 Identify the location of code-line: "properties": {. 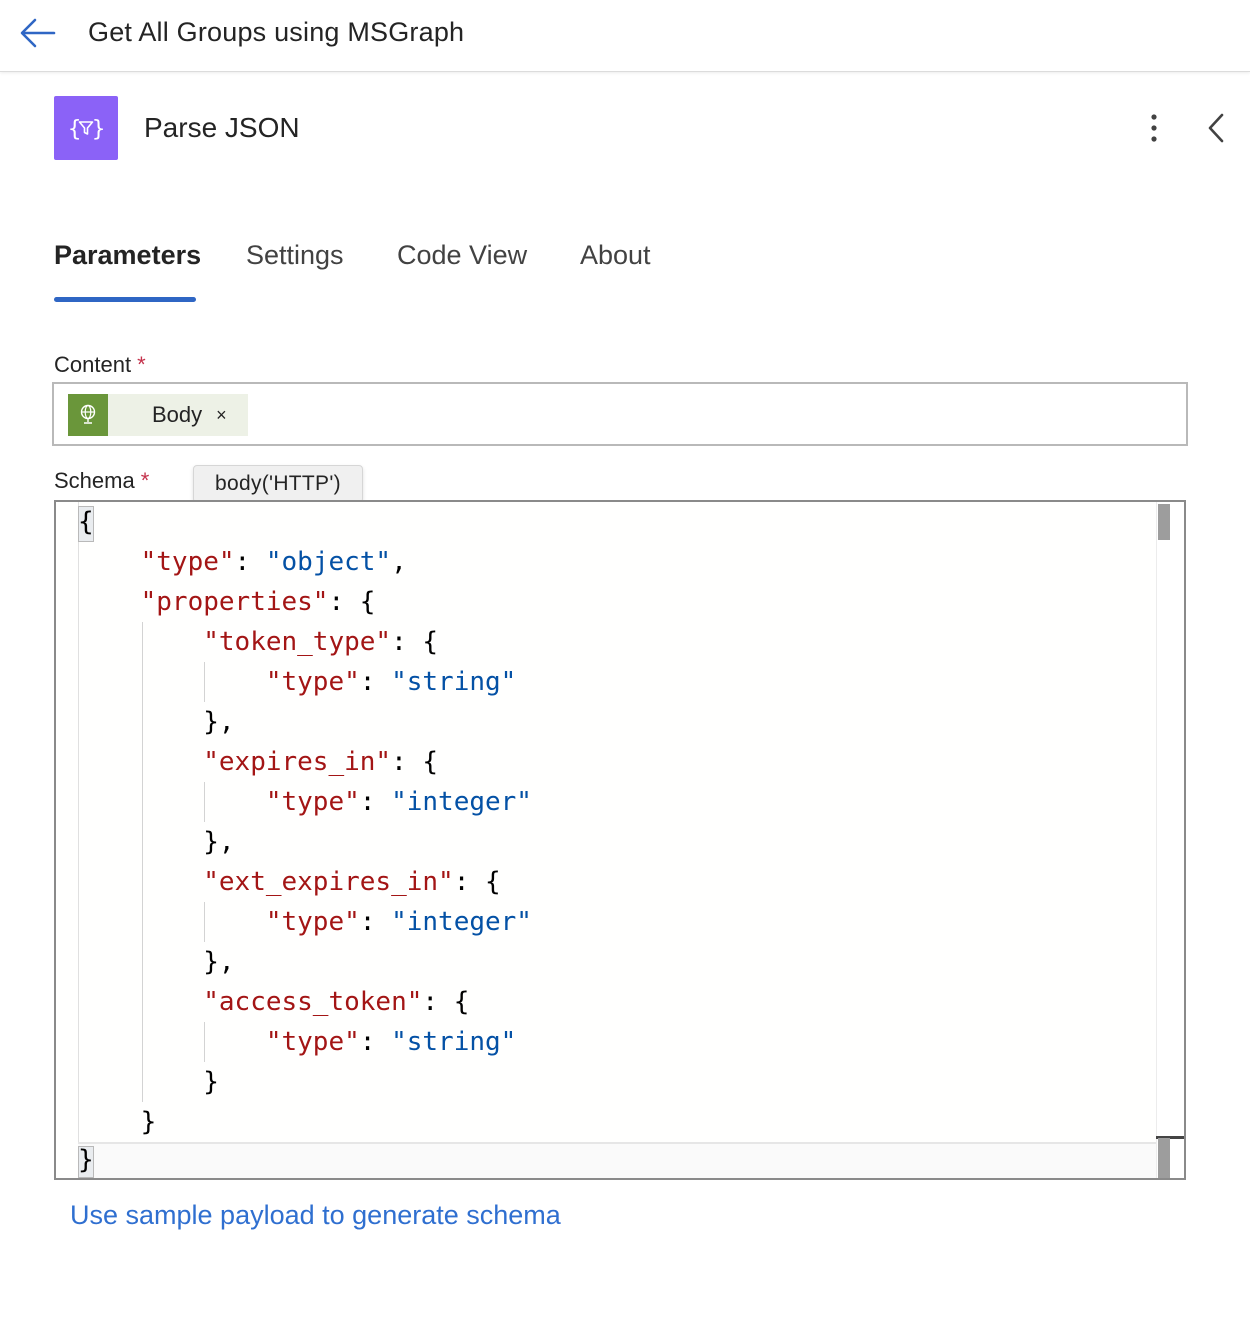
(227, 602).